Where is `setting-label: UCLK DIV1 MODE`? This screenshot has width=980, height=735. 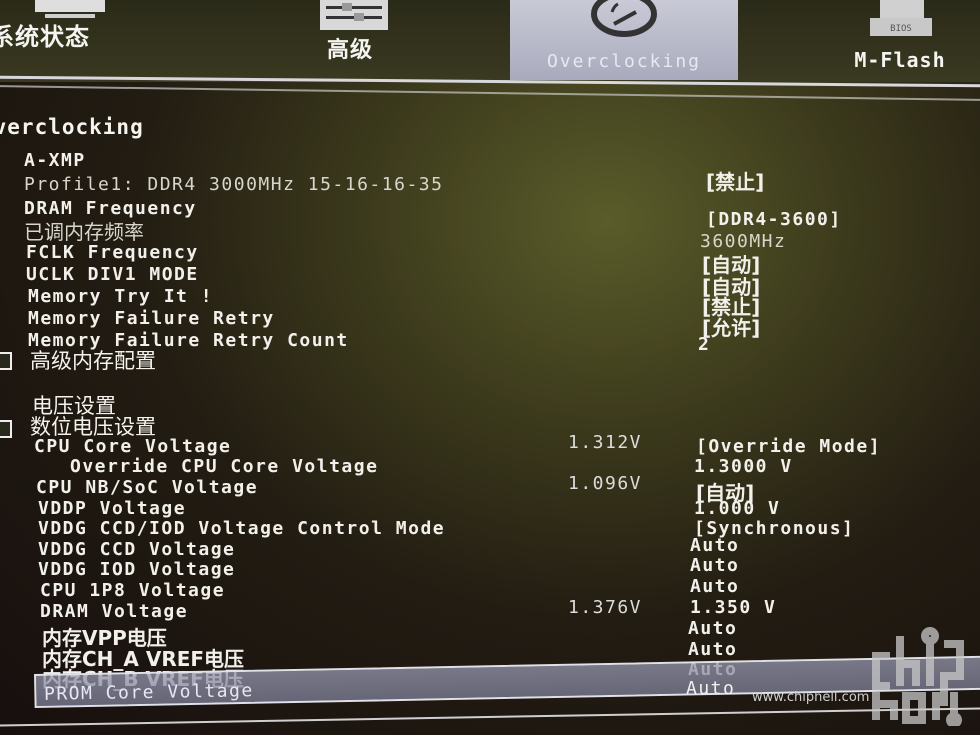 setting-label: UCLK DIV1 MODE is located at coordinates (112, 274).